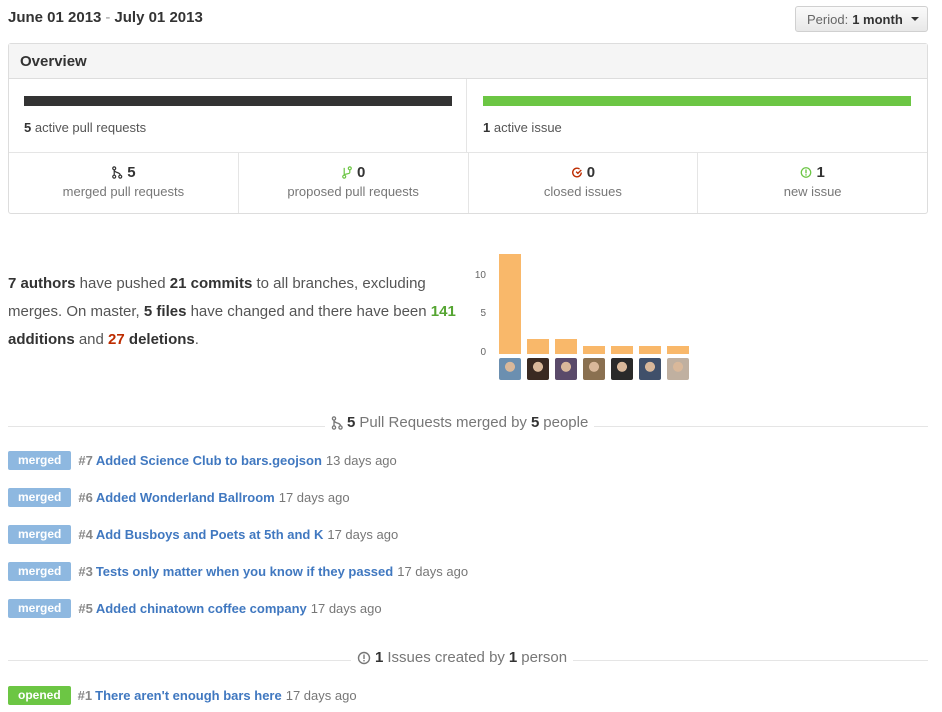  What do you see at coordinates (308, 311) in the screenshot?
I see `summary-text-3: have changed and there have been` at bounding box center [308, 311].